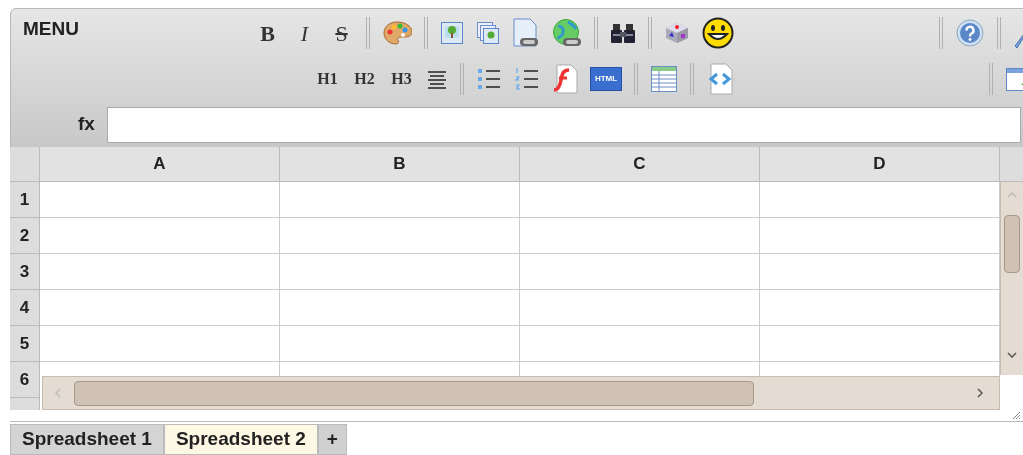 Image resolution: width=1023 pixels, height=455 pixels. I want to click on column-header: A, so click(160, 164).